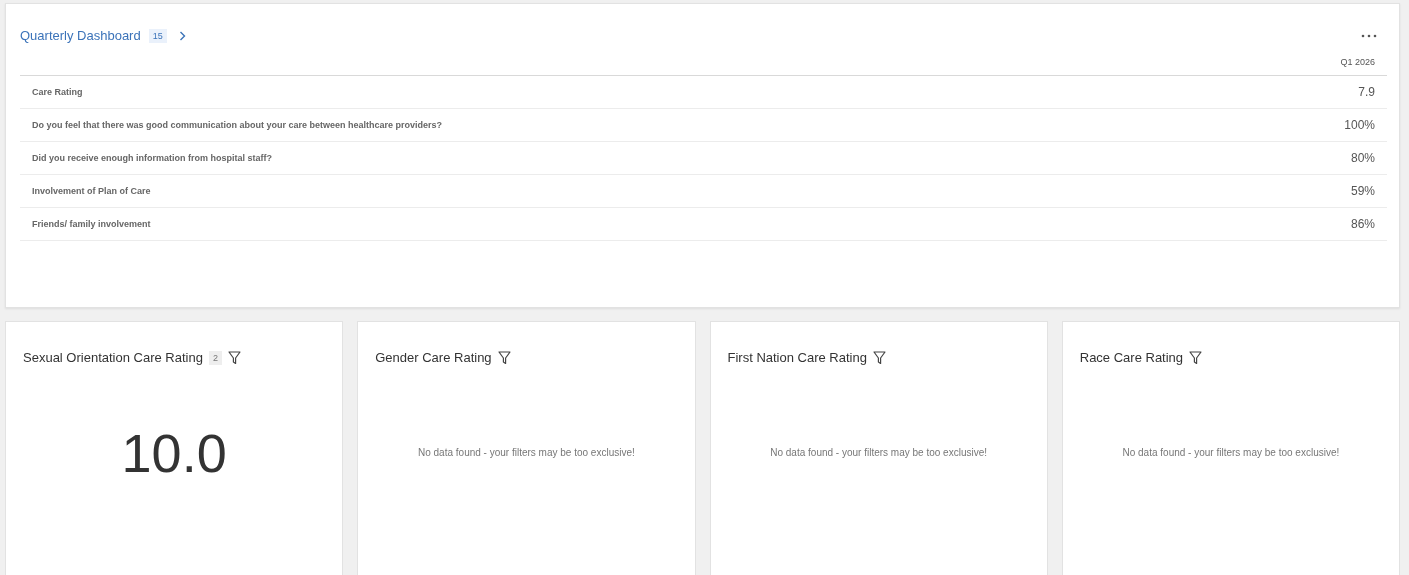  What do you see at coordinates (237, 125) in the screenshot?
I see `row-label: Do you feel that there was good communication about your care between healthcare providers?` at bounding box center [237, 125].